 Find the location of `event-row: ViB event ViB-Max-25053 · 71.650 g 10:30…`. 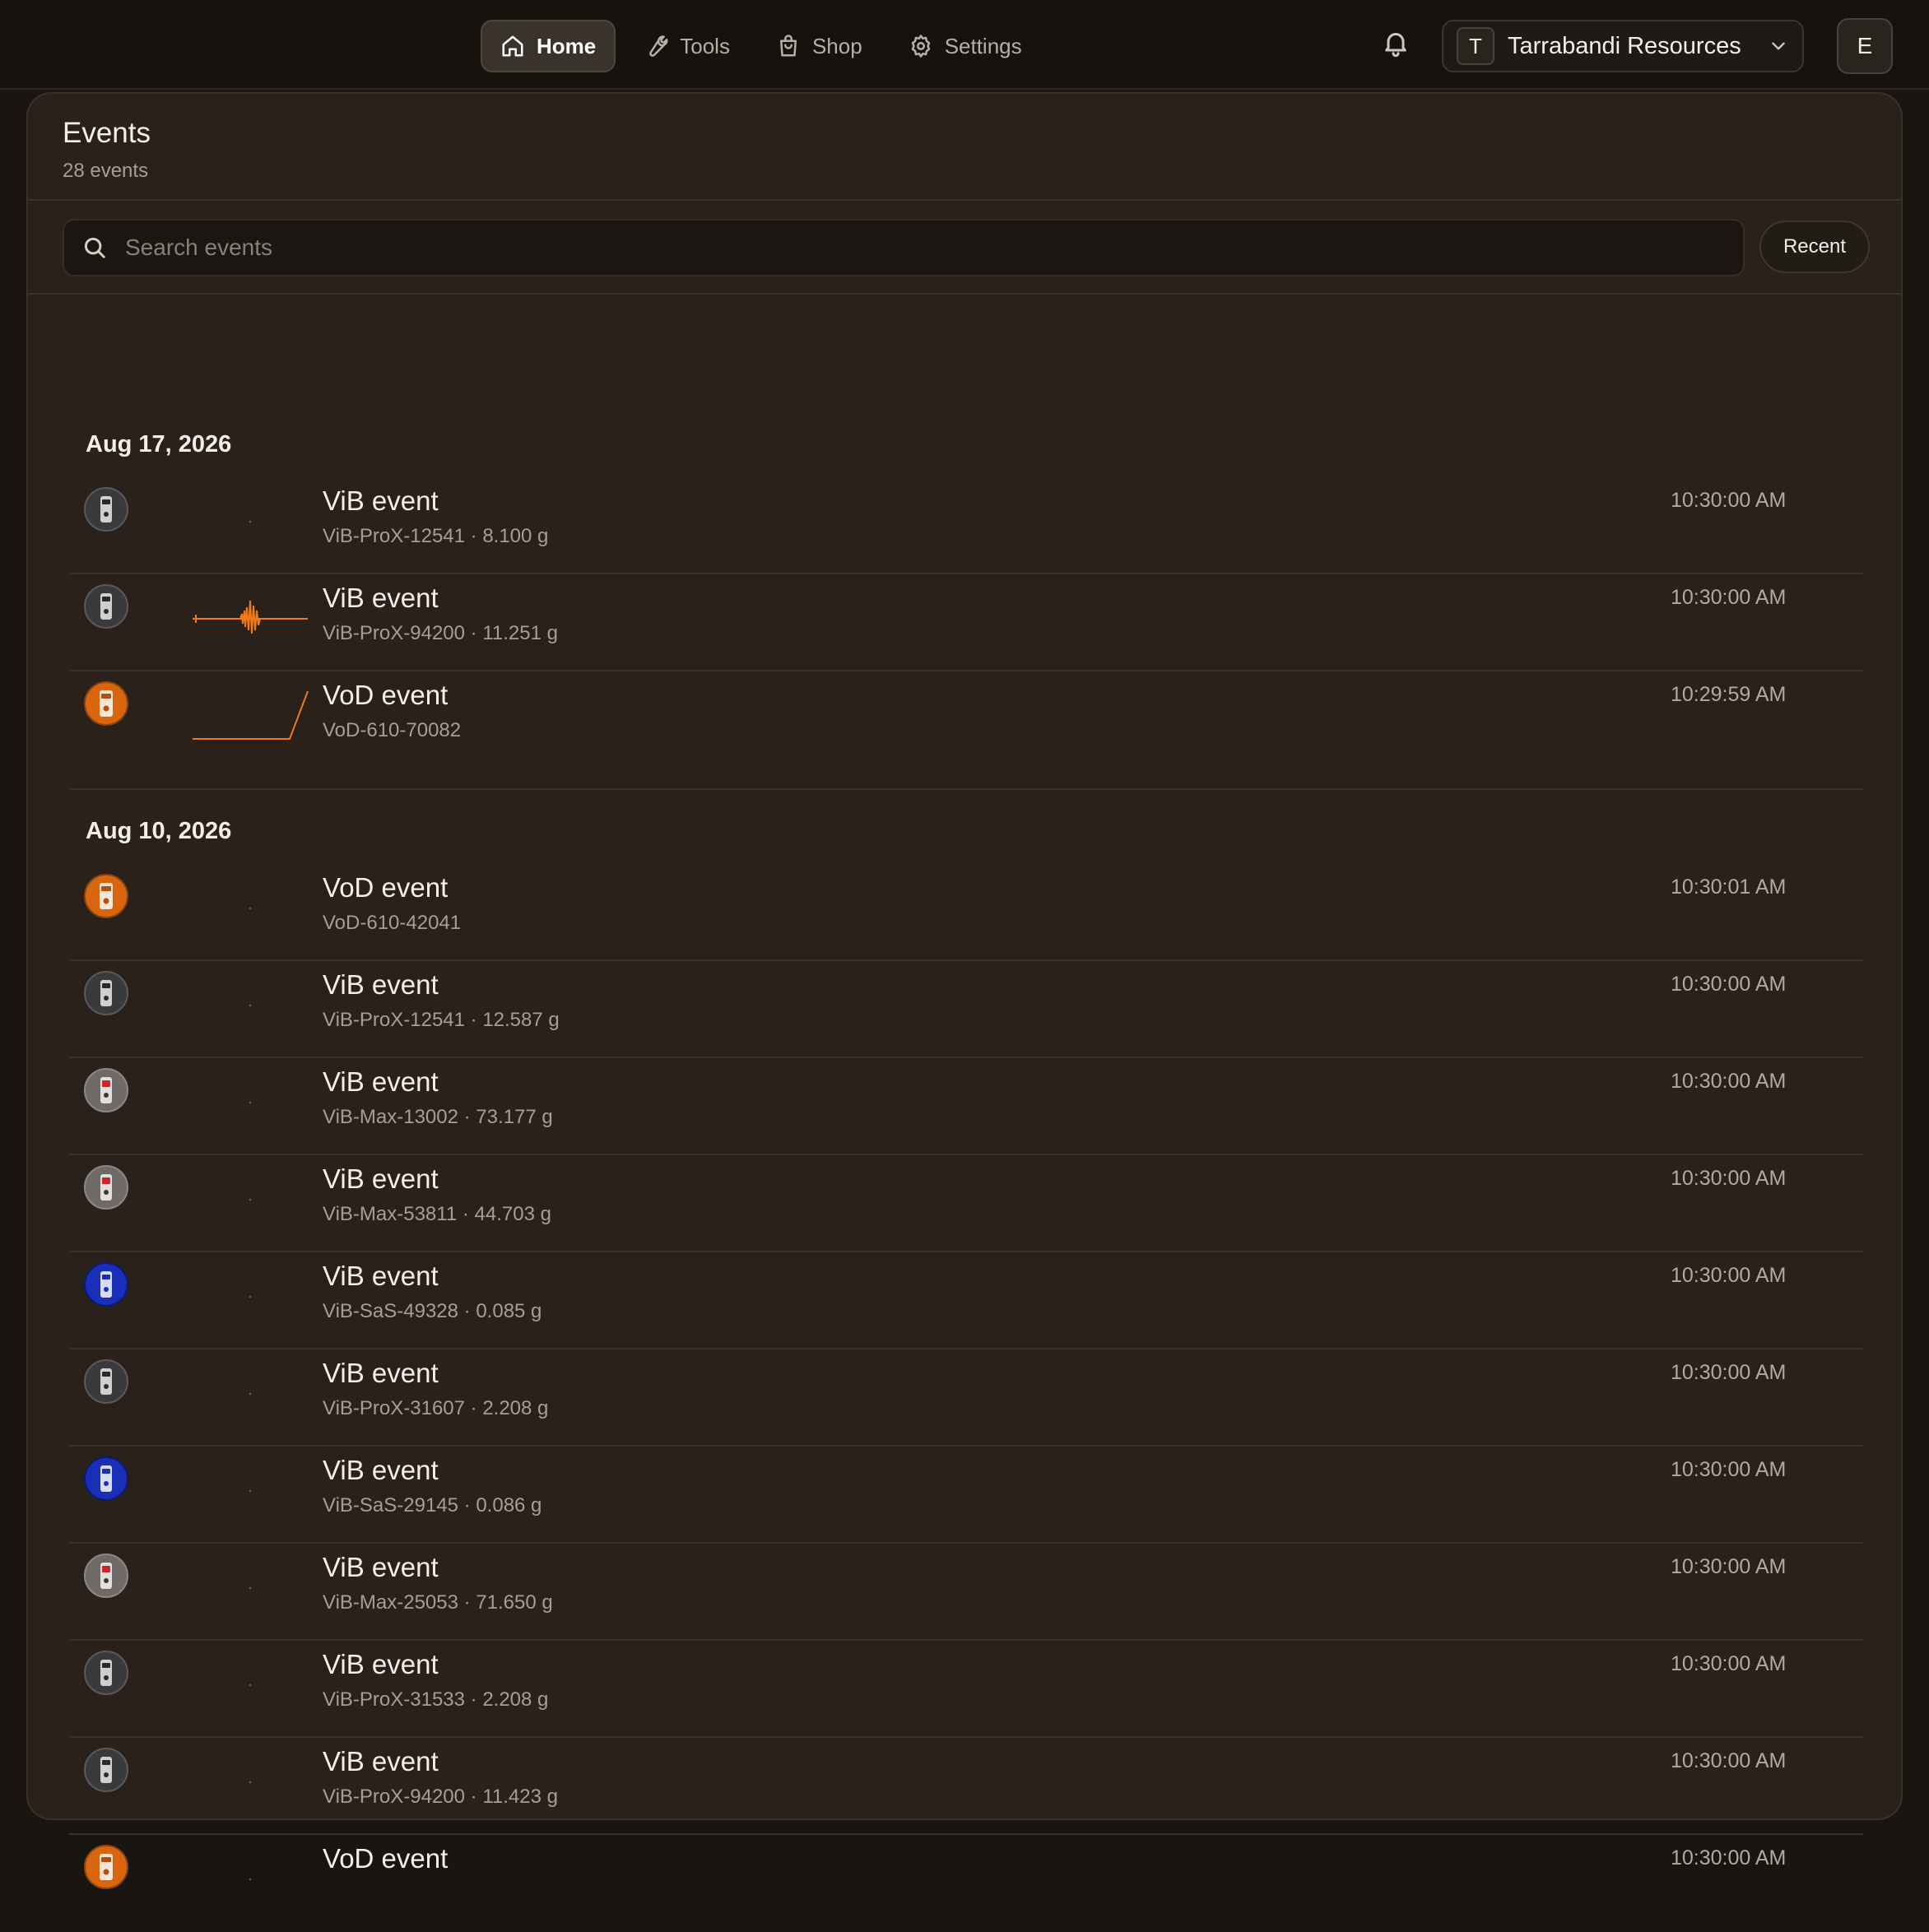

event-row: ViB event ViB-Max-25053 · 71.650 g 10:30… is located at coordinates (966, 1592).